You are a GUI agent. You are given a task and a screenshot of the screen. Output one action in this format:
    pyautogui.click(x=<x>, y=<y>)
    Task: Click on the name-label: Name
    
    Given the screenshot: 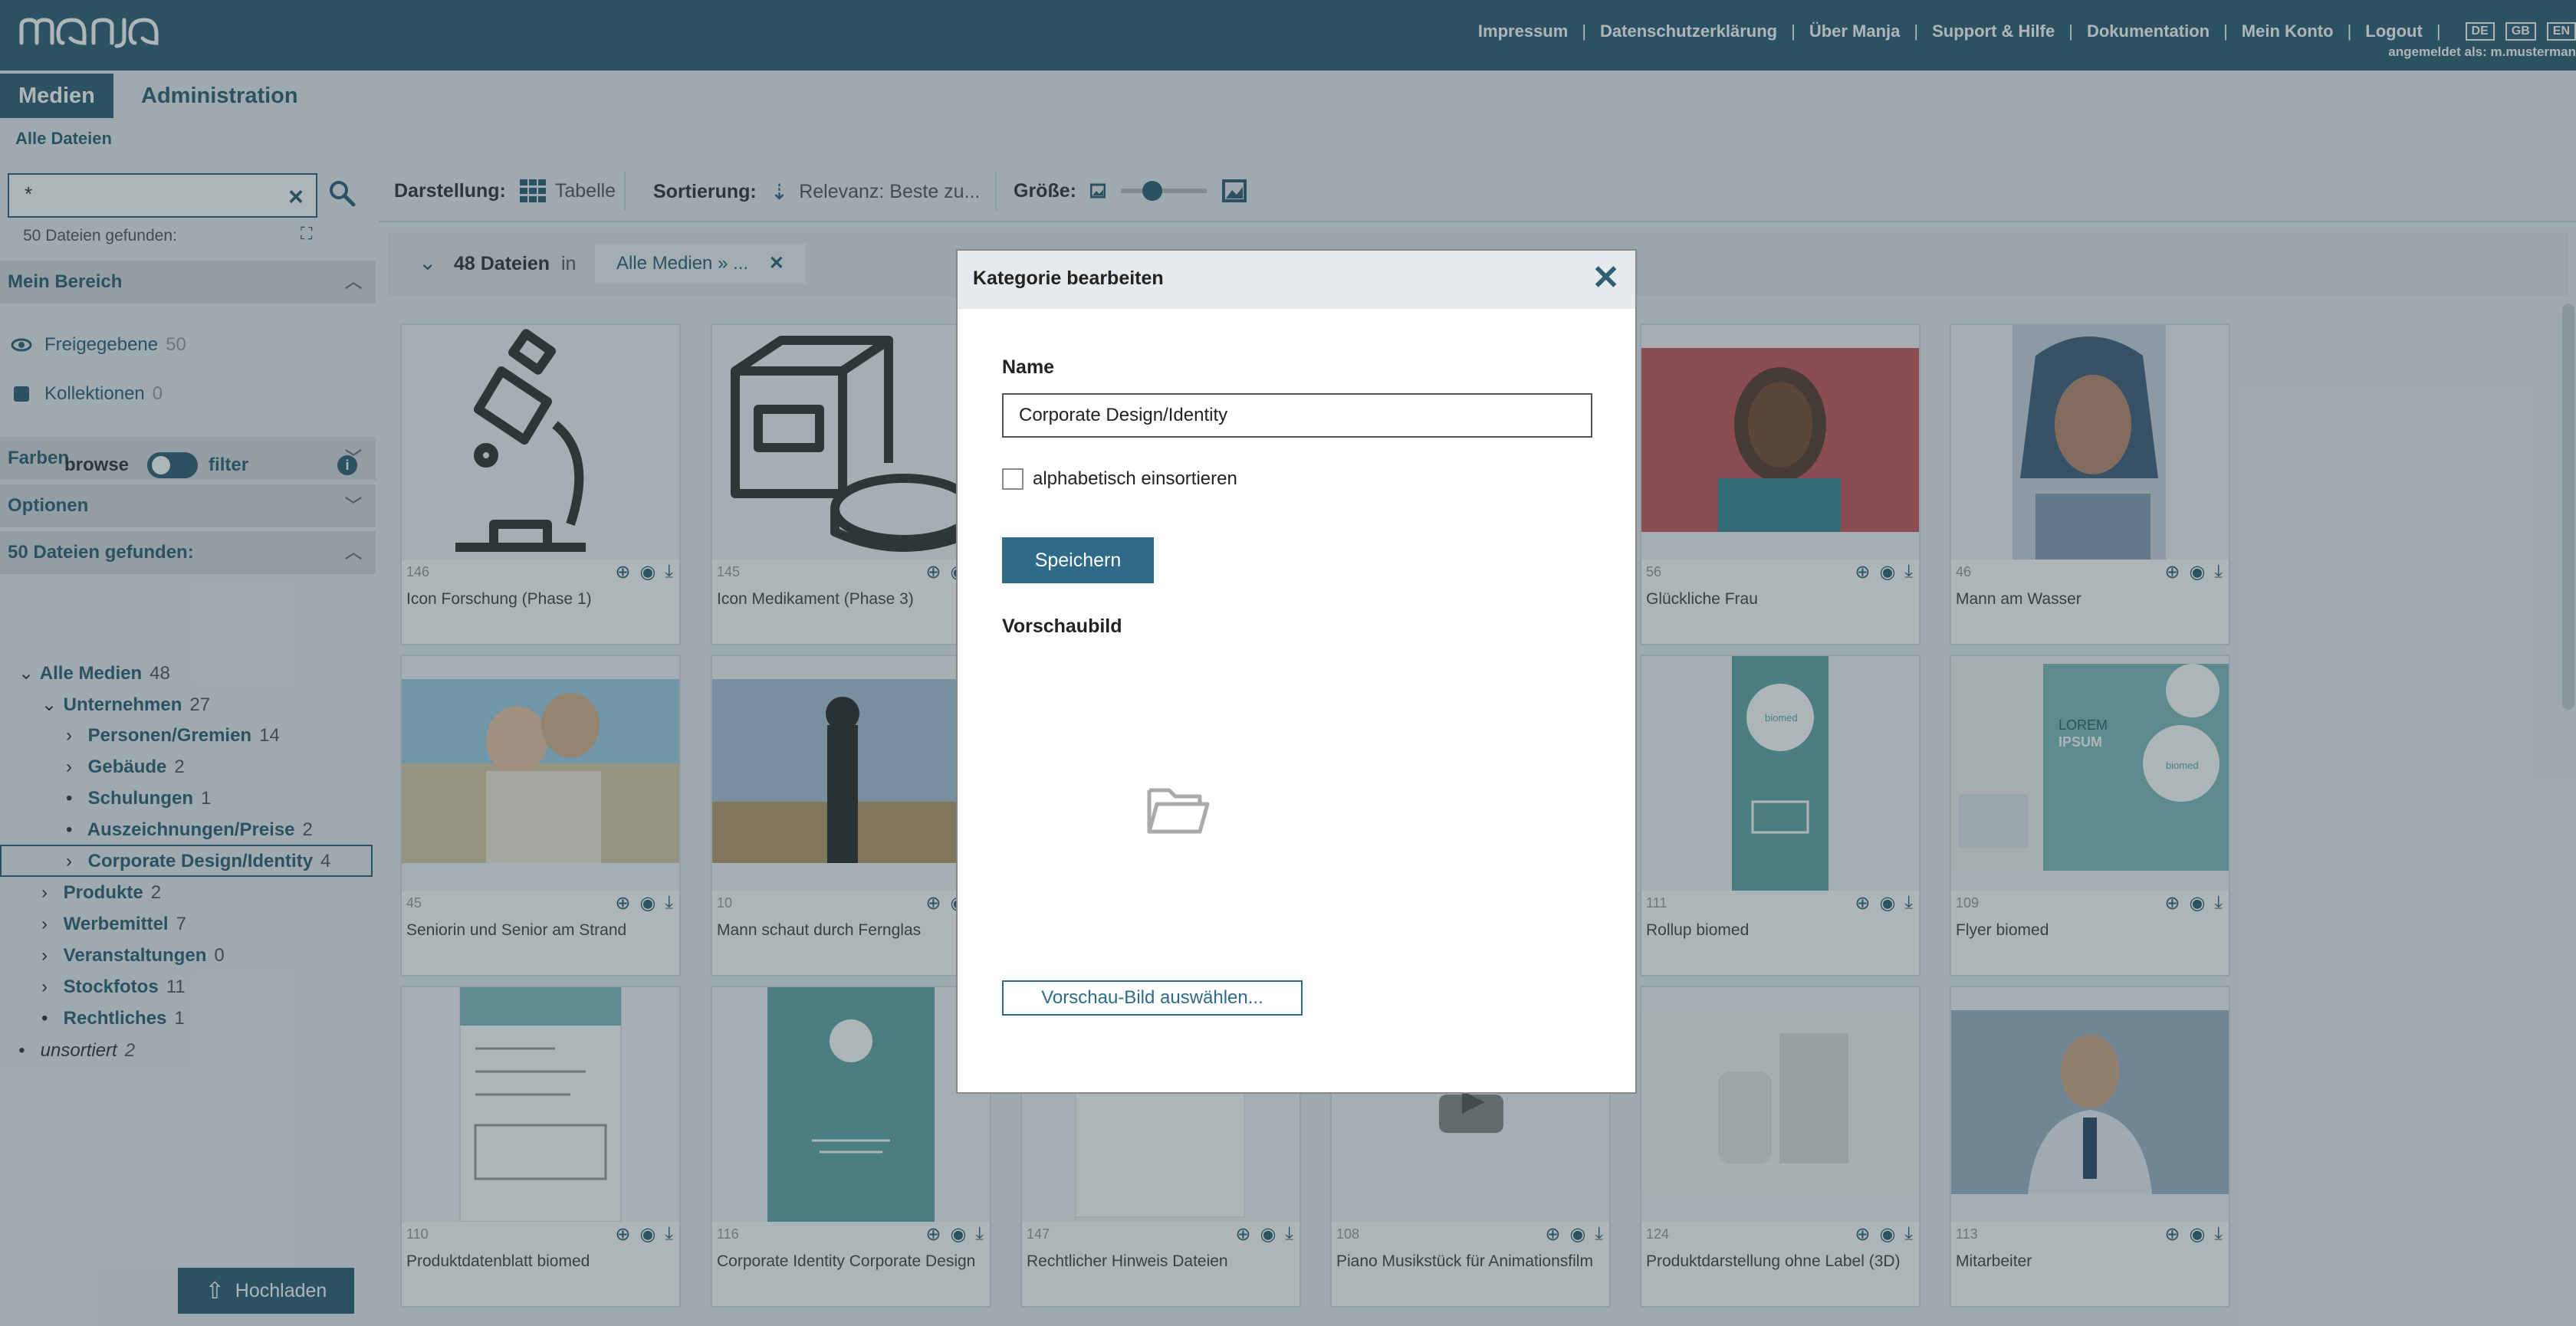 What is the action you would take?
    pyautogui.click(x=1028, y=367)
    